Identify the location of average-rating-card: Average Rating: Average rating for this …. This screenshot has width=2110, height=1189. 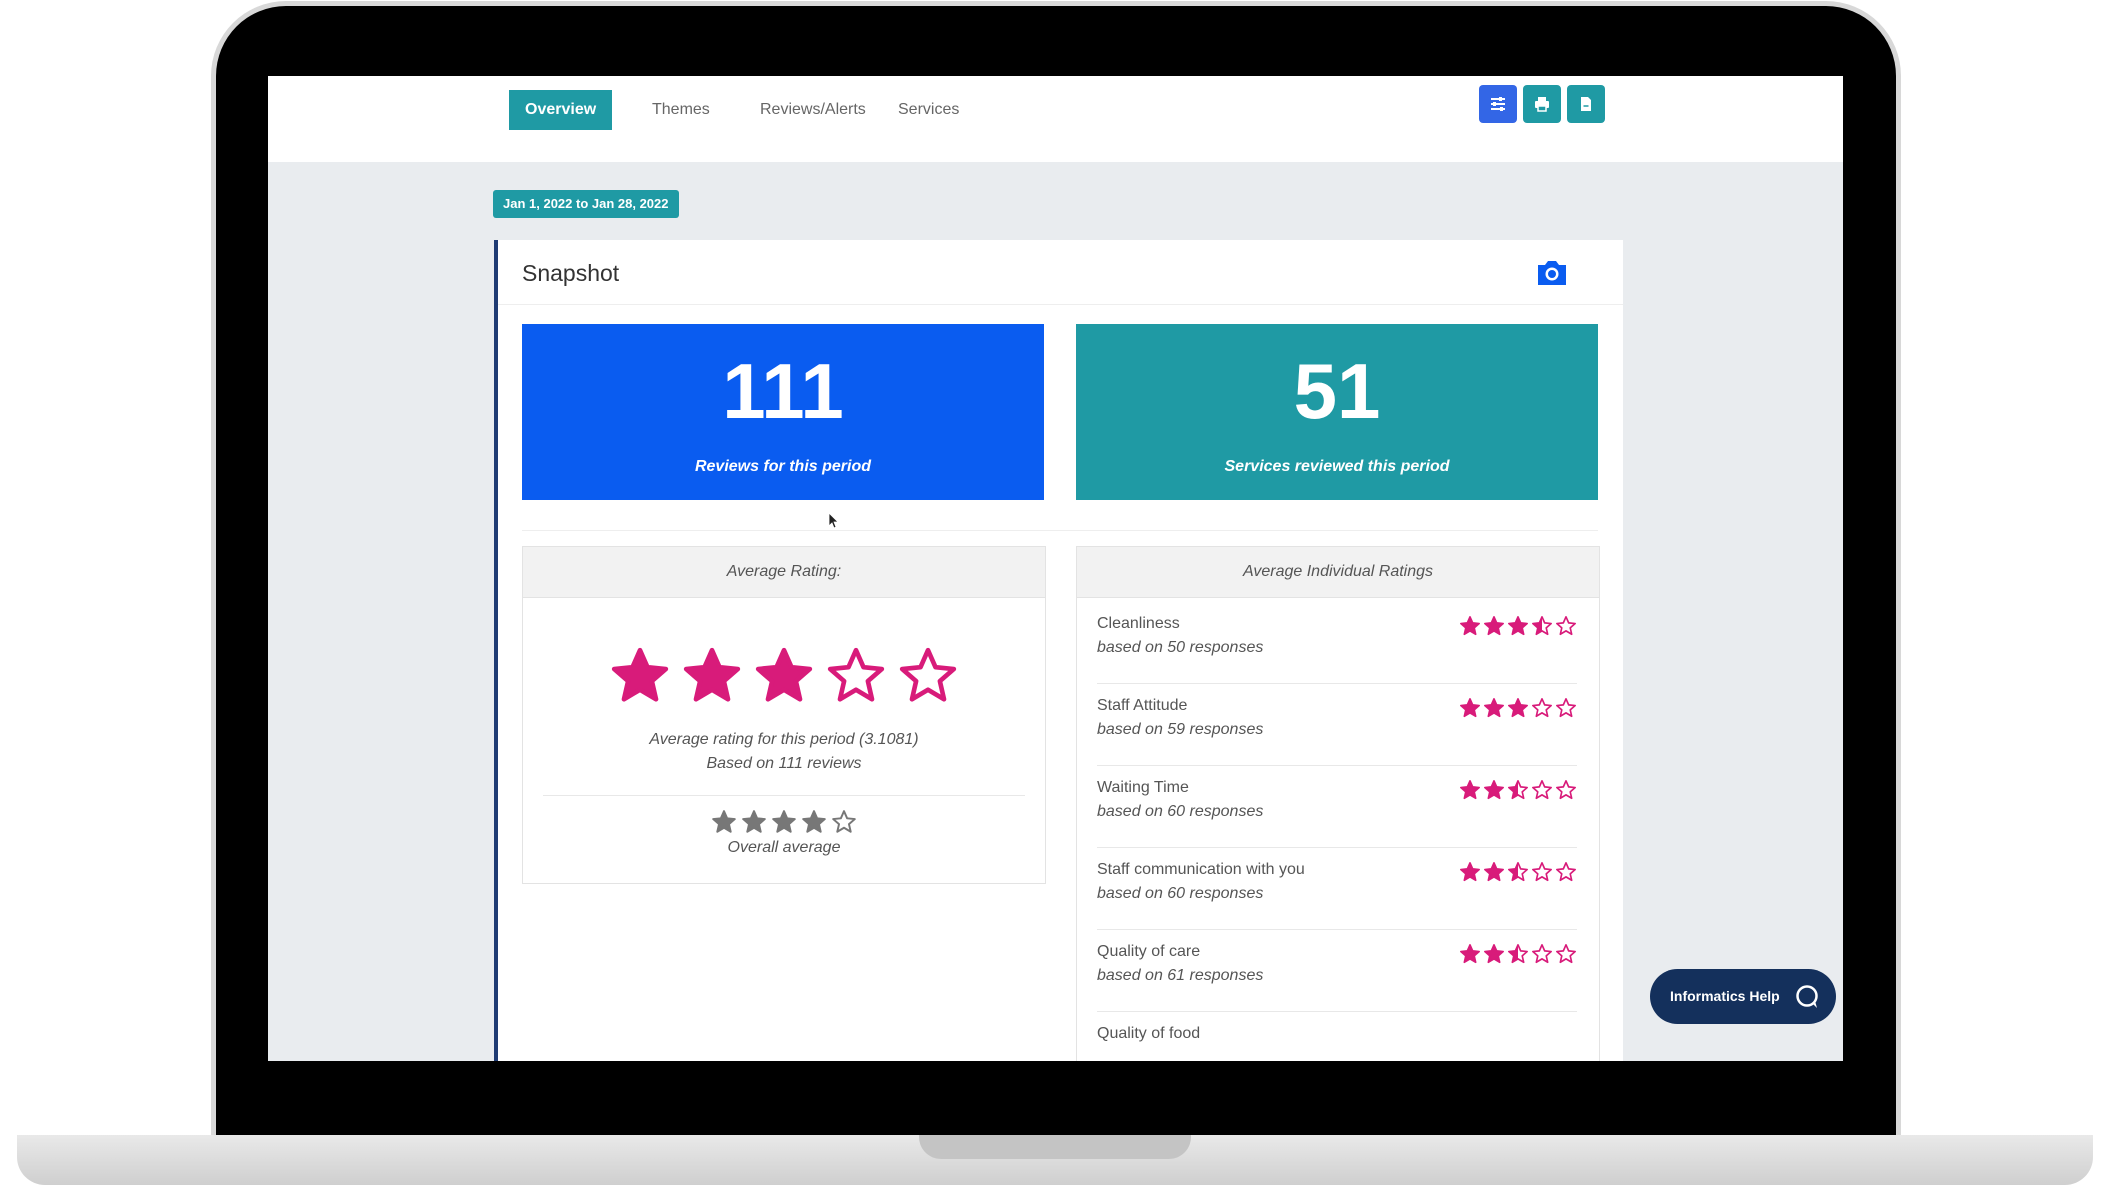
(784, 715).